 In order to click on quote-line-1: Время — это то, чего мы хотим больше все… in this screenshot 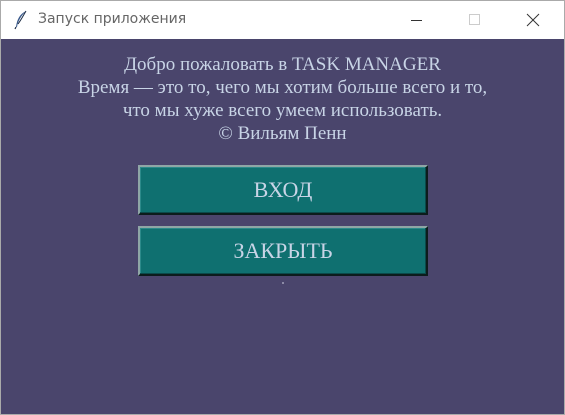, I will do `click(282, 87)`.